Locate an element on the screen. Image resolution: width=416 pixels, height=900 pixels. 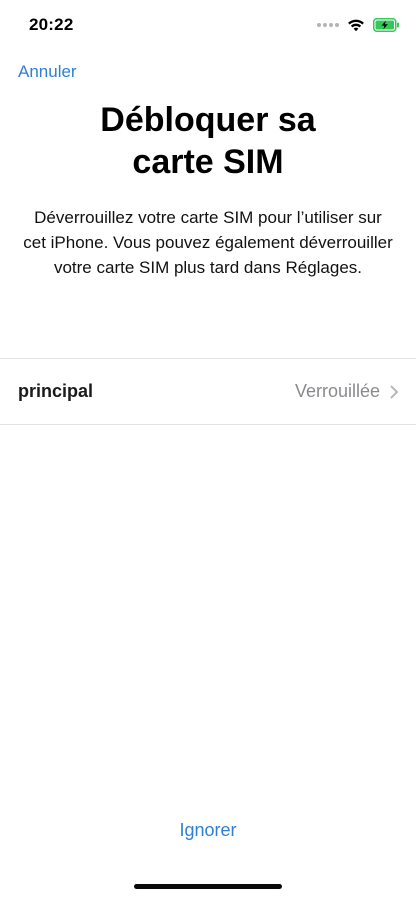
home-indicator is located at coordinates (208, 886).